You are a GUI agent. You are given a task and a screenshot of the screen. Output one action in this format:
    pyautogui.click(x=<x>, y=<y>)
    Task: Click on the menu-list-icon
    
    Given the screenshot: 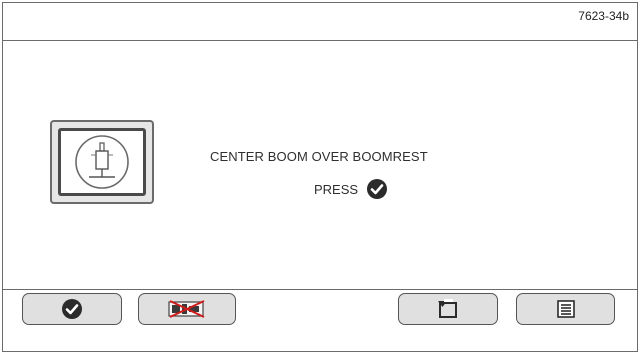 What is the action you would take?
    pyautogui.click(x=565, y=309)
    